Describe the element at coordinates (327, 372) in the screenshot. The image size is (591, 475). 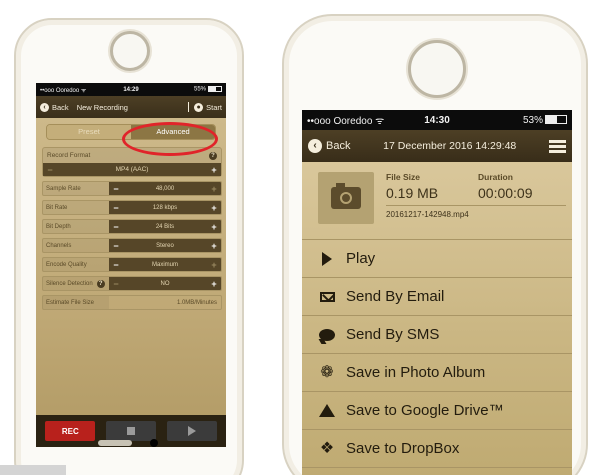
I see `photo-album-icon: ❁` at that location.